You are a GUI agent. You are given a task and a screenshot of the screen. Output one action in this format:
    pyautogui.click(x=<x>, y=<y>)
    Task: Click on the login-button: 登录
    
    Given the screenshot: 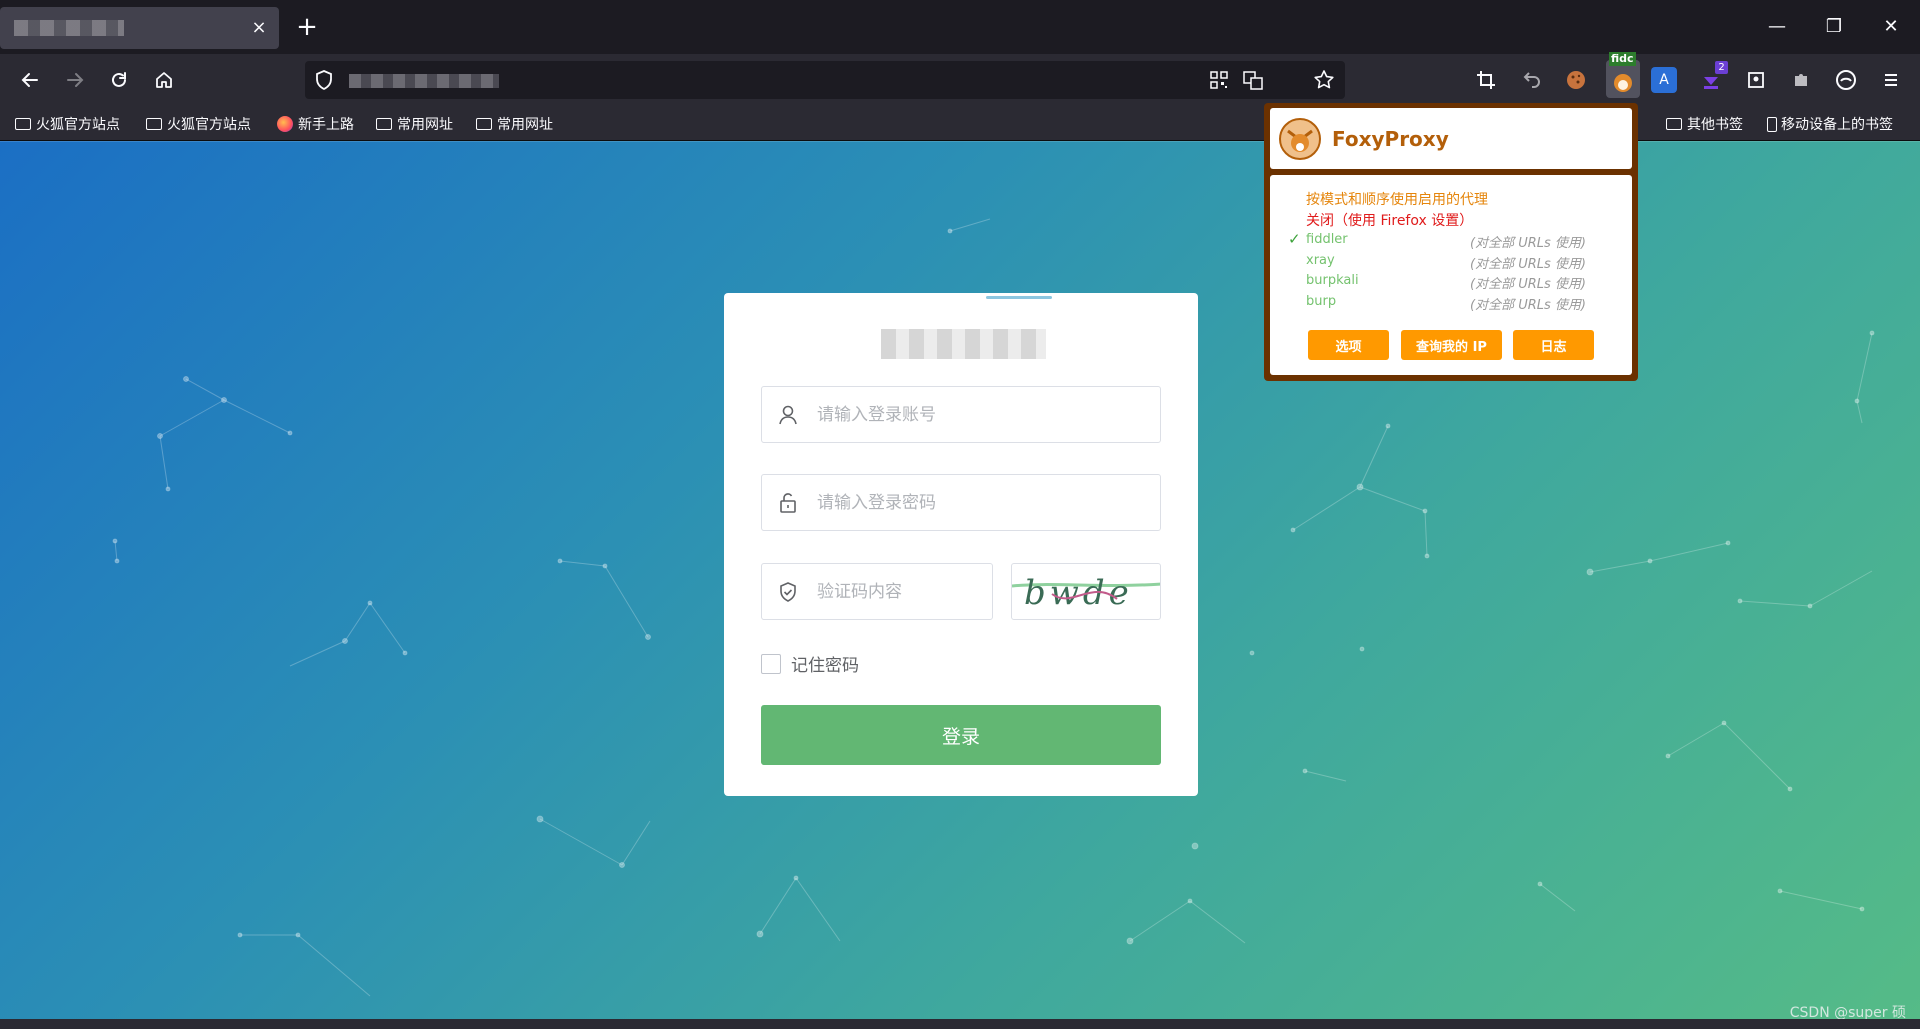 What is the action you would take?
    pyautogui.click(x=961, y=735)
    